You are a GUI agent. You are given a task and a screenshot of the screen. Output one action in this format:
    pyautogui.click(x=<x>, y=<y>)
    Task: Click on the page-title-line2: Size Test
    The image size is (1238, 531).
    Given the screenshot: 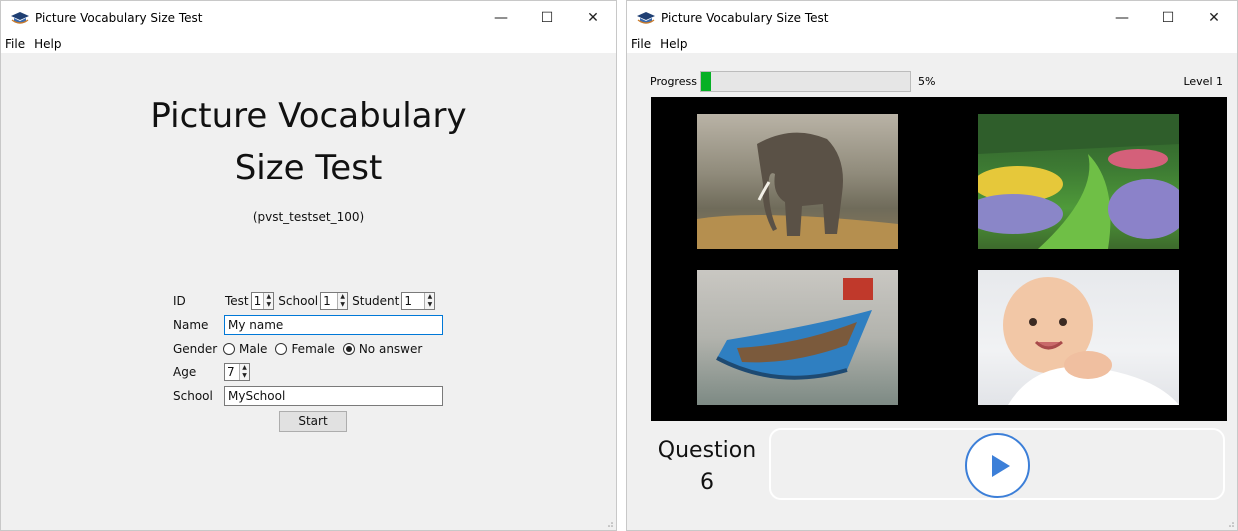 What is the action you would take?
    pyautogui.click(x=308, y=168)
    